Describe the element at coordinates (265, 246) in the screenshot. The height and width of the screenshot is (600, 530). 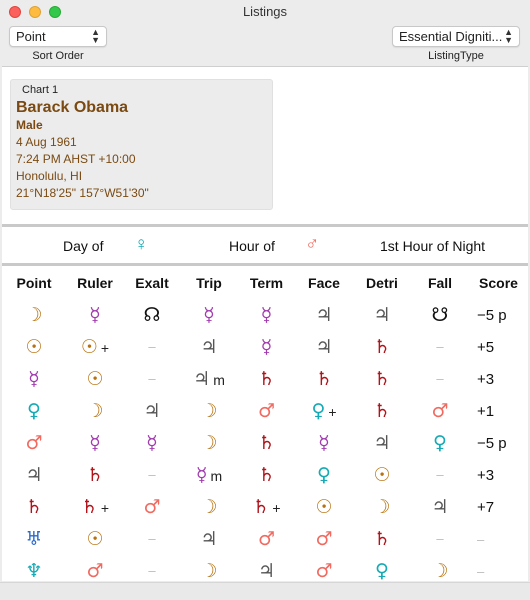
I see `day-hour-row: Day of ♀ Hour of ♂ 1st Hour of Night` at that location.